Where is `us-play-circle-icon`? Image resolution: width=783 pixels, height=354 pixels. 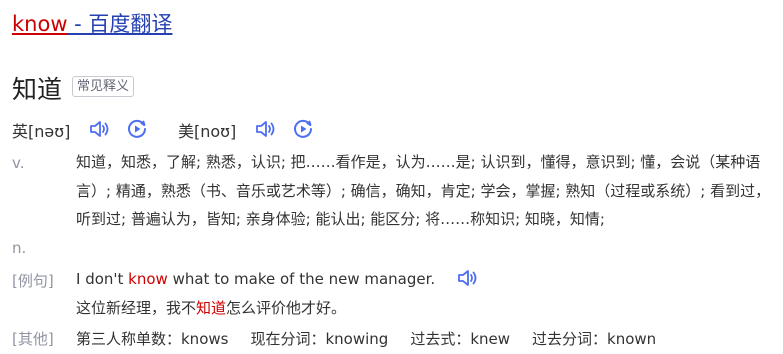 us-play-circle-icon is located at coordinates (303, 129).